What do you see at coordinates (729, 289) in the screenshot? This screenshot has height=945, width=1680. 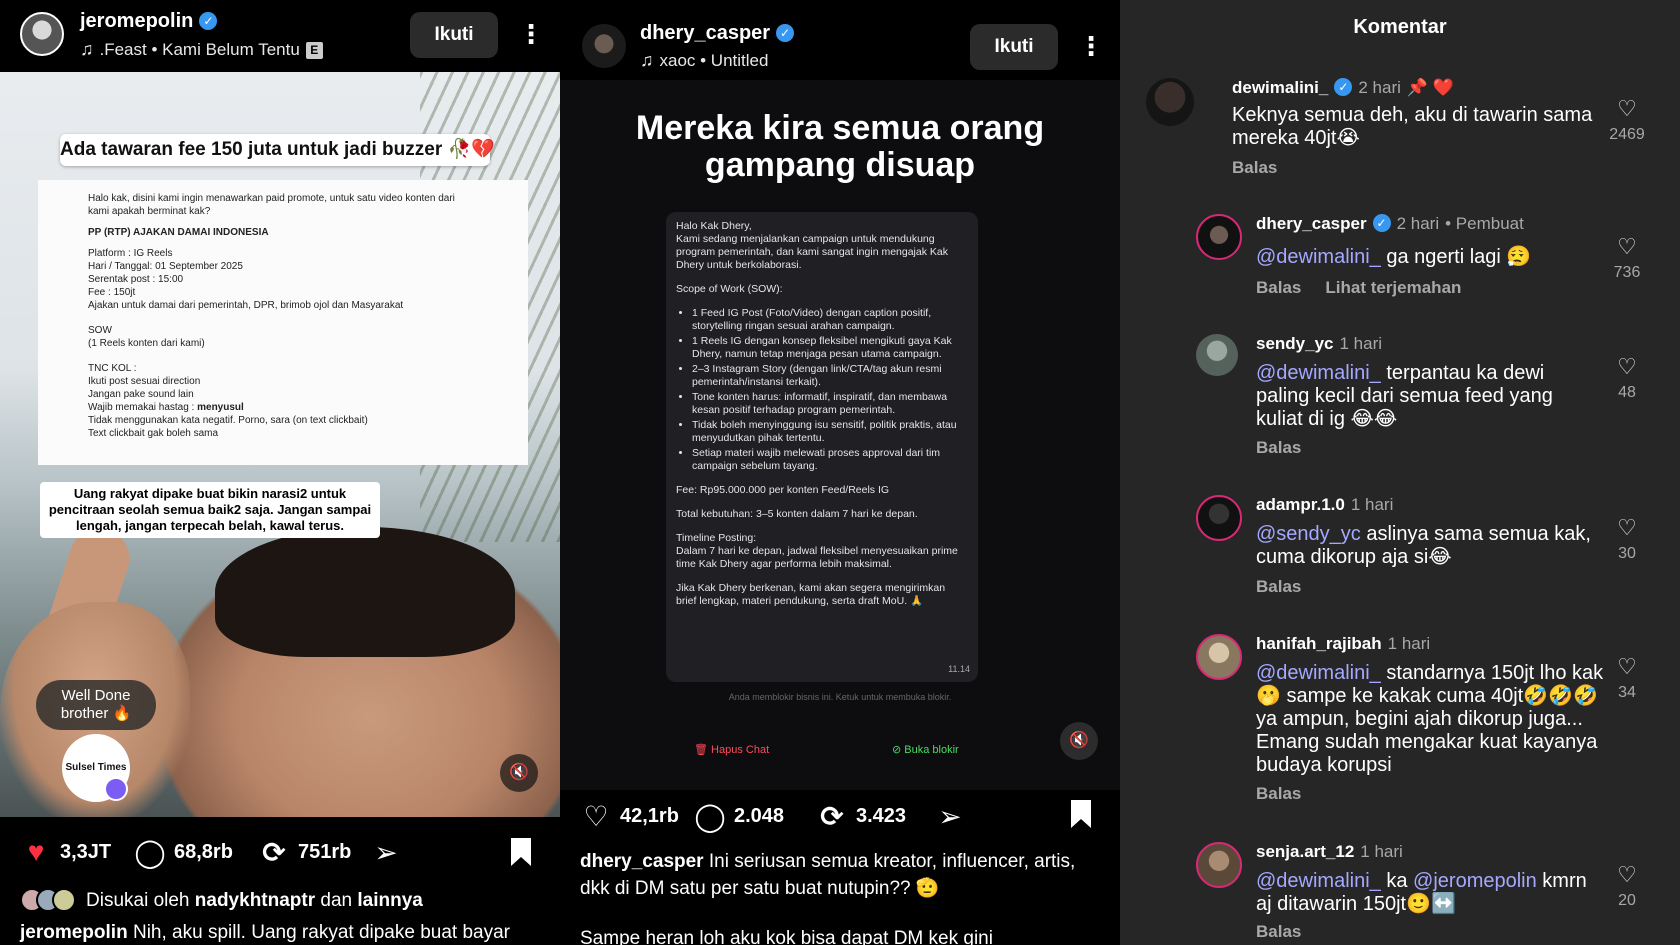 I see `dm-sow-title: Scope of Work (SOW):` at bounding box center [729, 289].